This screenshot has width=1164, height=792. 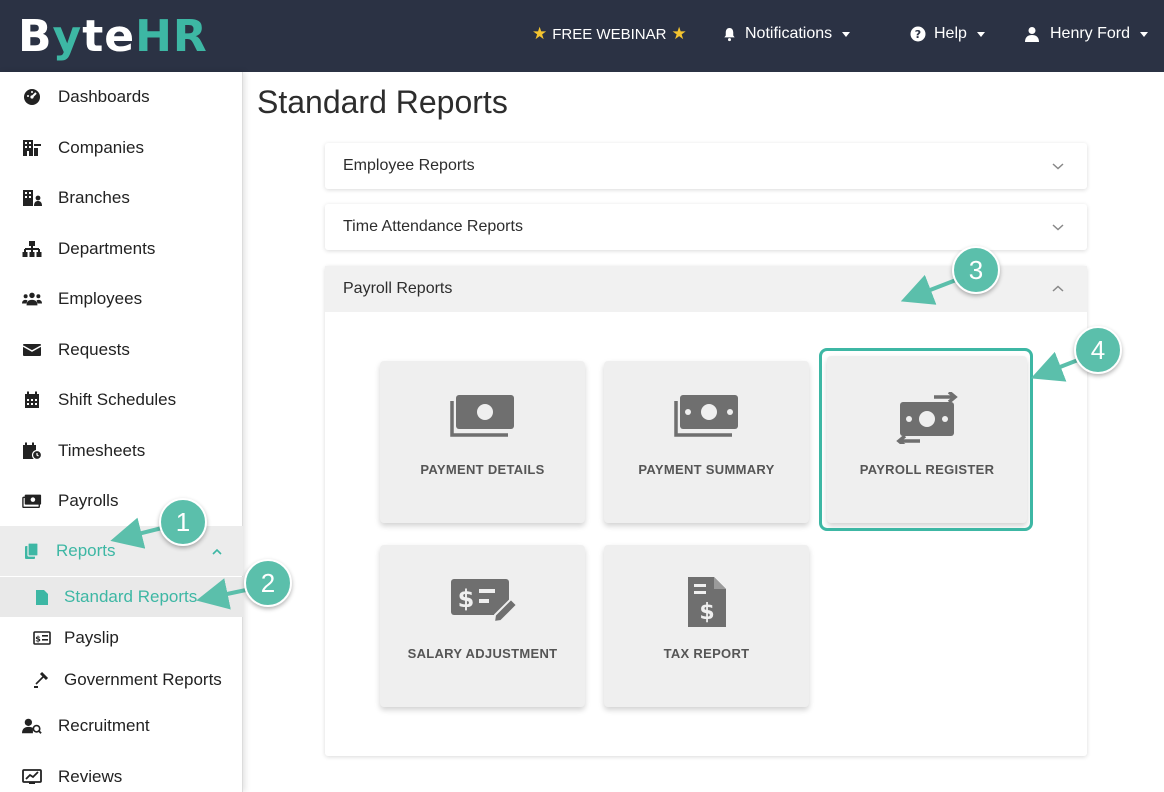 What do you see at coordinates (706, 442) in the screenshot?
I see `report-card-payment-summary: PAYMENT SUMMARY` at bounding box center [706, 442].